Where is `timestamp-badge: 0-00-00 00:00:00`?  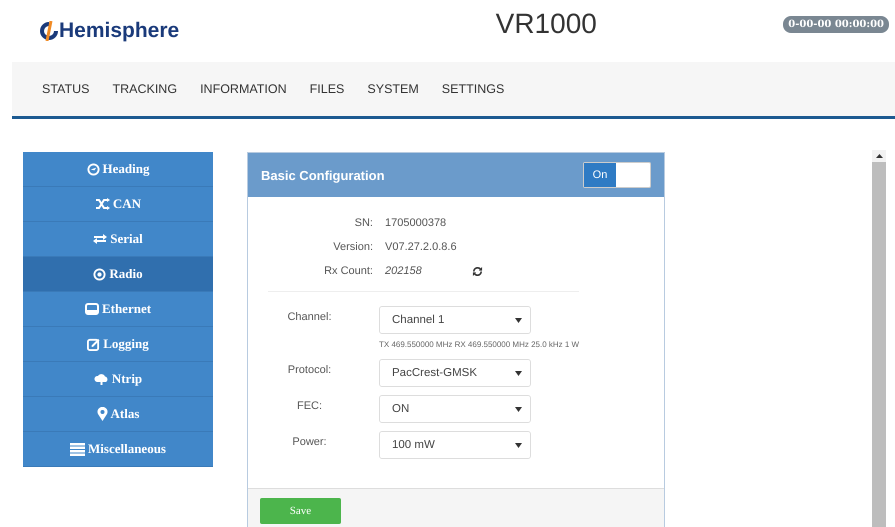
timestamp-badge: 0-00-00 00:00:00 is located at coordinates (836, 24).